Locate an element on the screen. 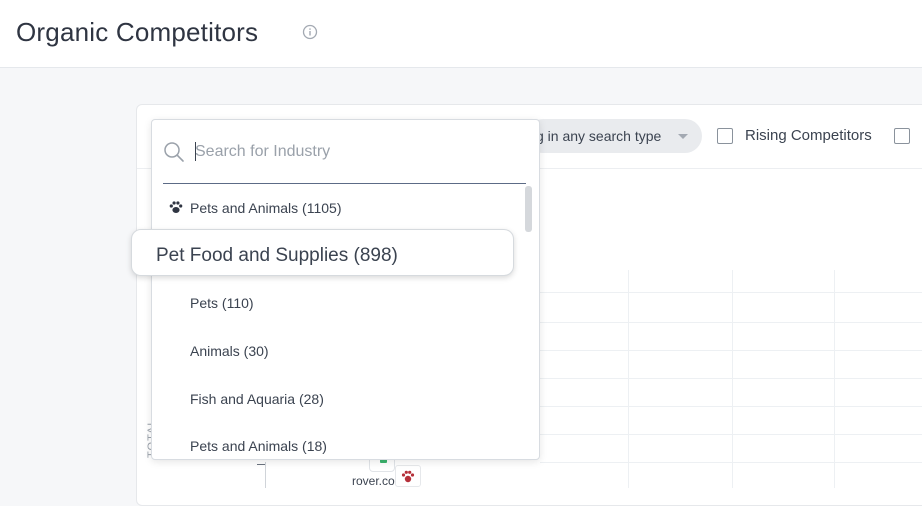  list-item: Pets (110) is located at coordinates (222, 303).